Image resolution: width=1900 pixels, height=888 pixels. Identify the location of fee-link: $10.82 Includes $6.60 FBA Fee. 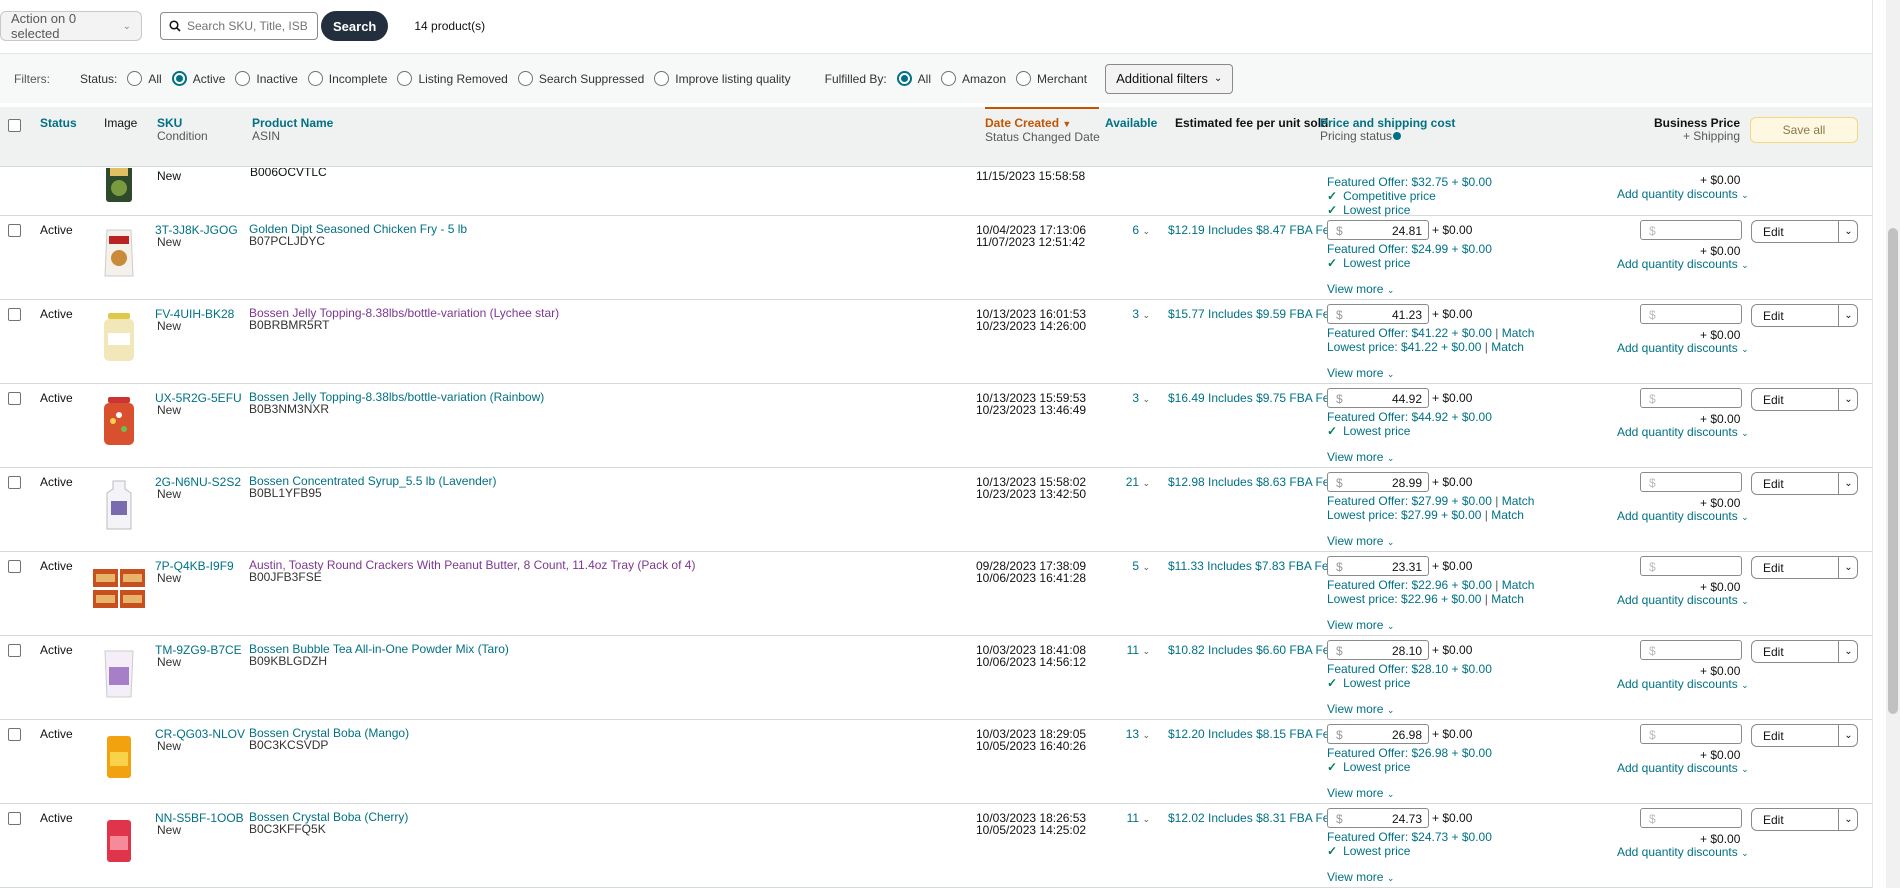
(1252, 650).